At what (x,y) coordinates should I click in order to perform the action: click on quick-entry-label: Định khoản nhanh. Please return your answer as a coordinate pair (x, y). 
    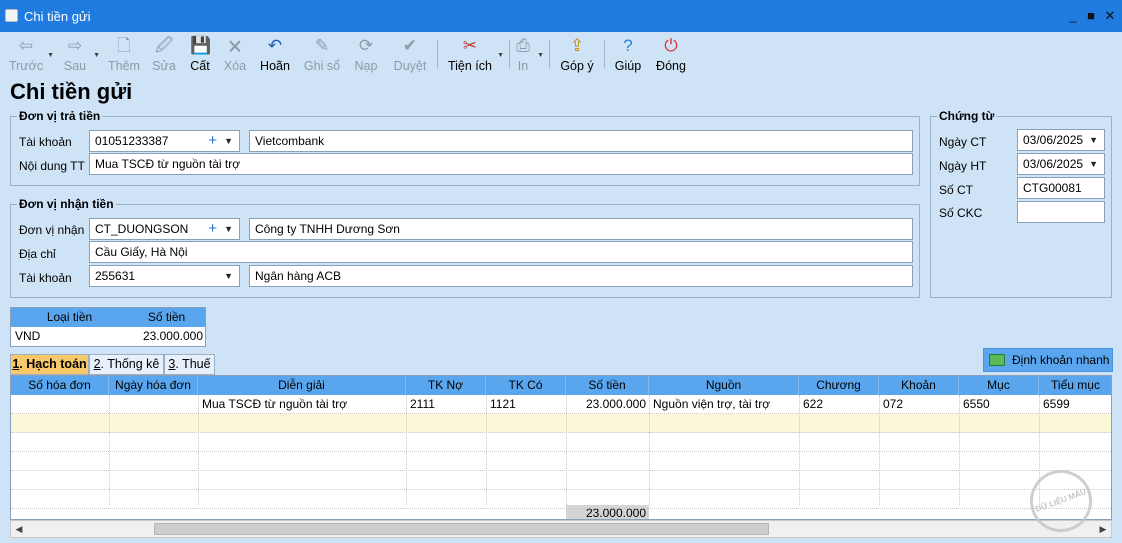
    Looking at the image, I should click on (1061, 360).